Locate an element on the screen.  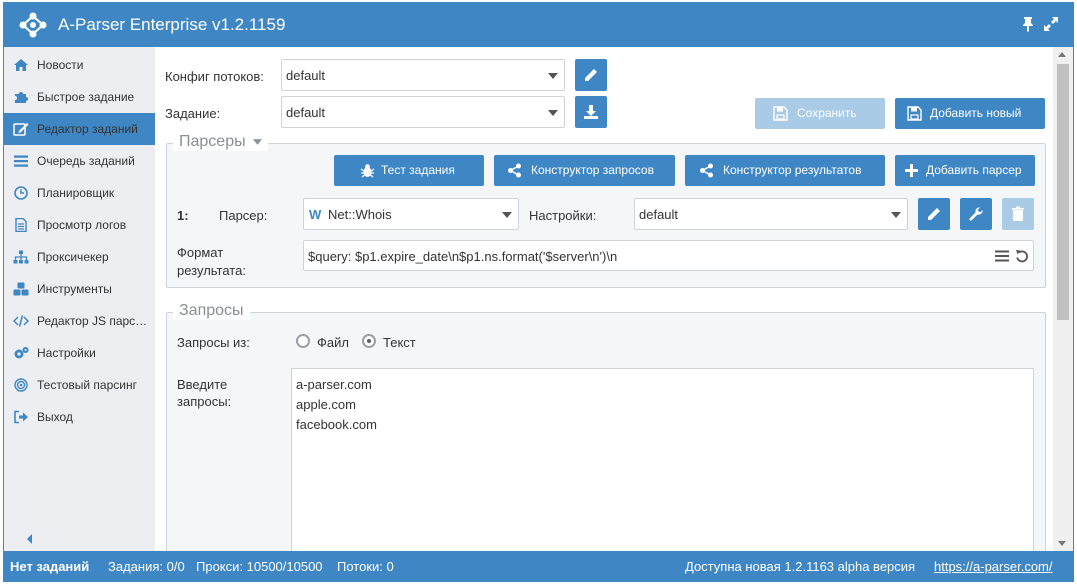
parser-select: W Net::Whois is located at coordinates (411, 214).